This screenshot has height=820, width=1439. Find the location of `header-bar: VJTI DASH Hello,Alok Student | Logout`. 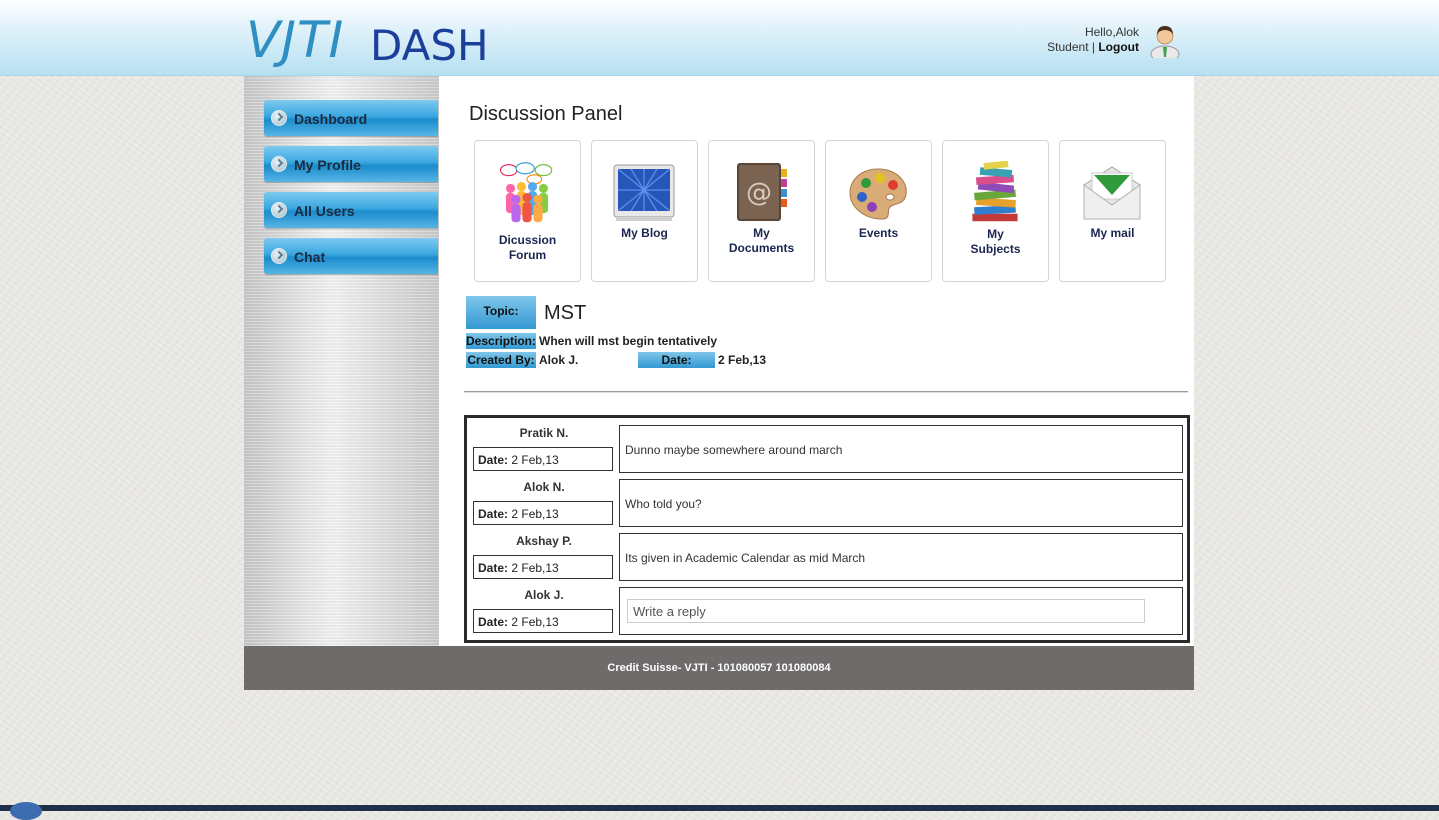

header-bar: VJTI DASH Hello,Alok Student | Logout is located at coordinates (719, 38).